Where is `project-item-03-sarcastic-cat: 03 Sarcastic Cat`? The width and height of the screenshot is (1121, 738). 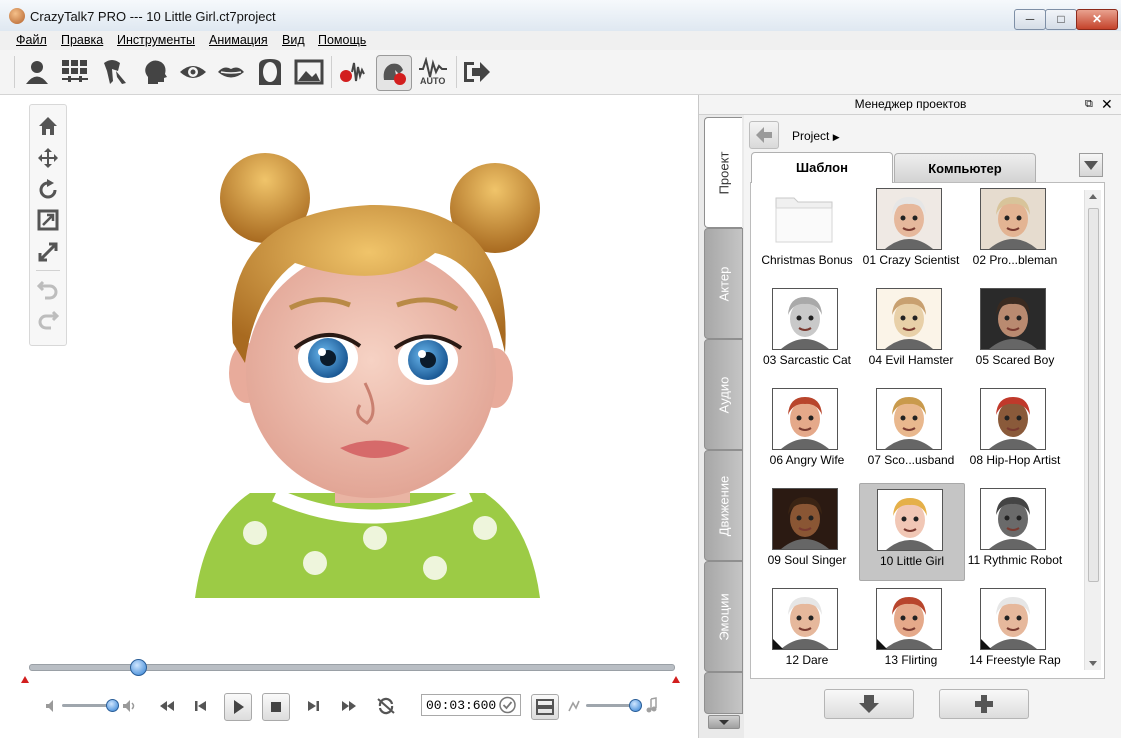 project-item-03-sarcastic-cat: 03 Sarcastic Cat is located at coordinates (807, 331).